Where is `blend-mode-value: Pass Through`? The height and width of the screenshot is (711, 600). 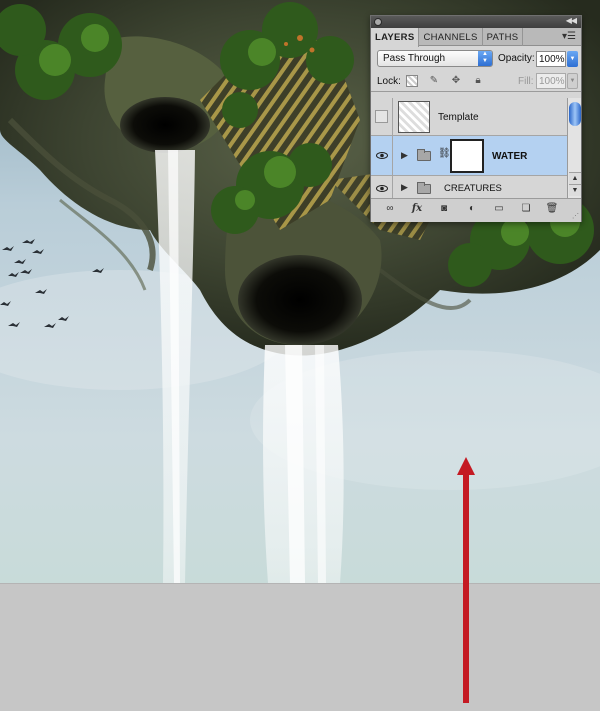
blend-mode-value: Pass Through is located at coordinates (414, 58).